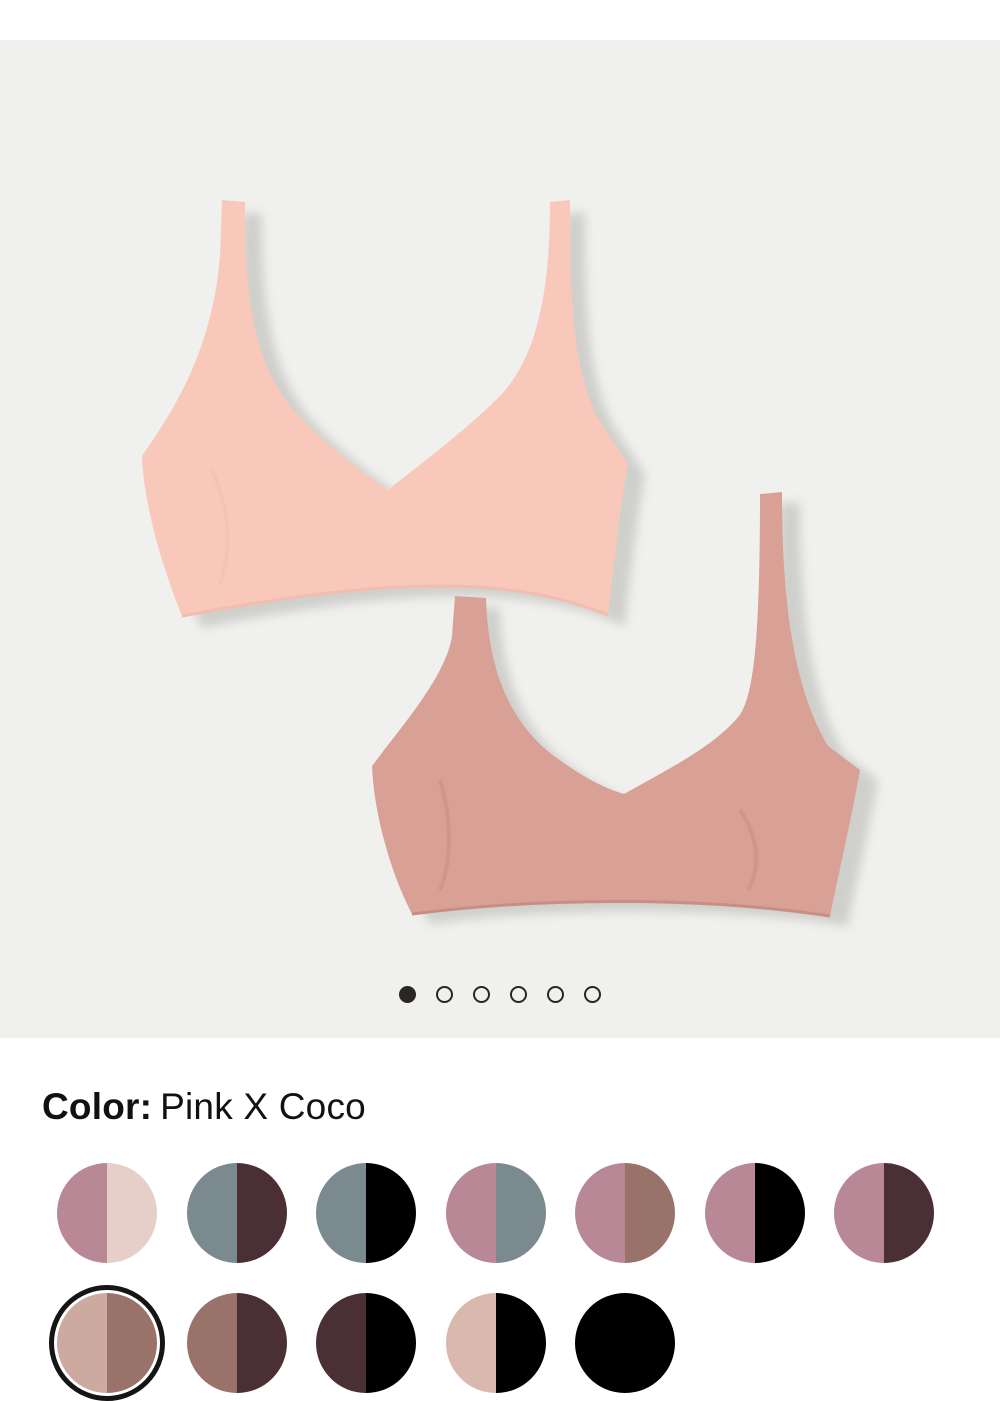 This screenshot has width=1000, height=1401. What do you see at coordinates (97, 1106) in the screenshot?
I see `color-label: Color:` at bounding box center [97, 1106].